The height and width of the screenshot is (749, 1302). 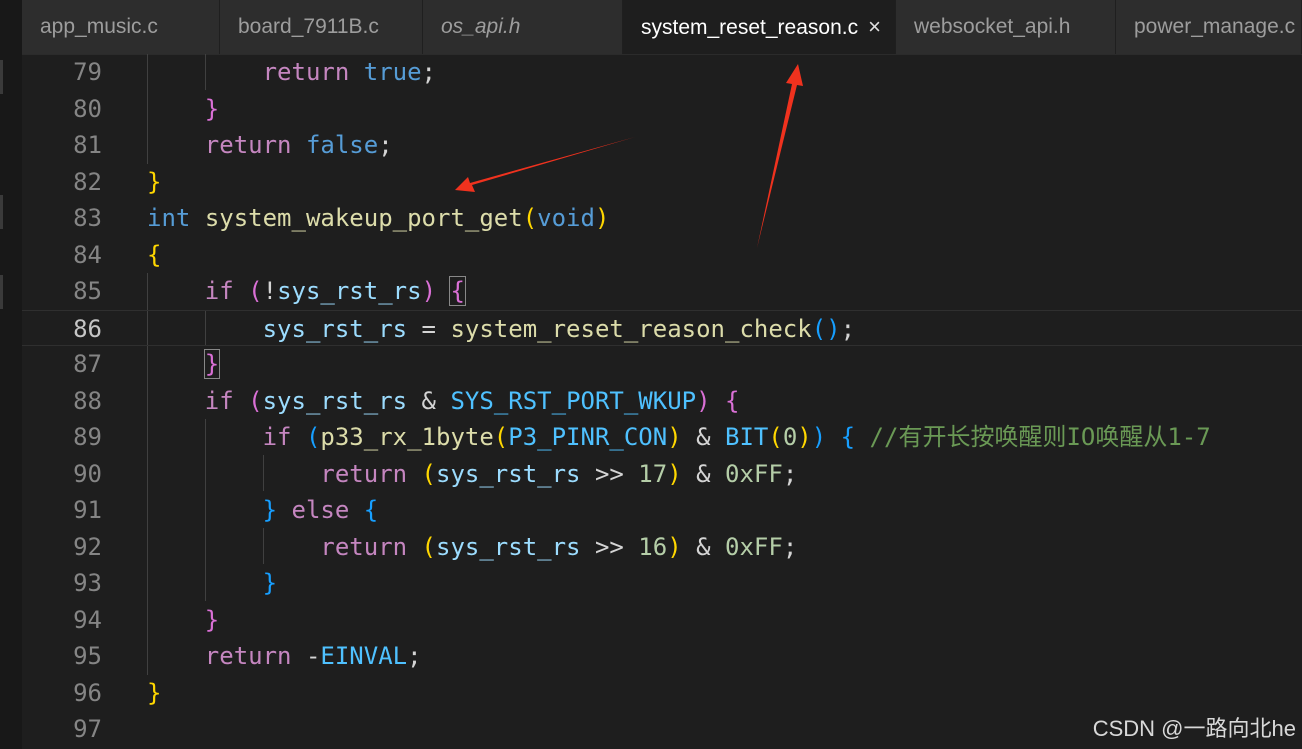 I want to click on red-arrow-to-tab, so click(x=780, y=156).